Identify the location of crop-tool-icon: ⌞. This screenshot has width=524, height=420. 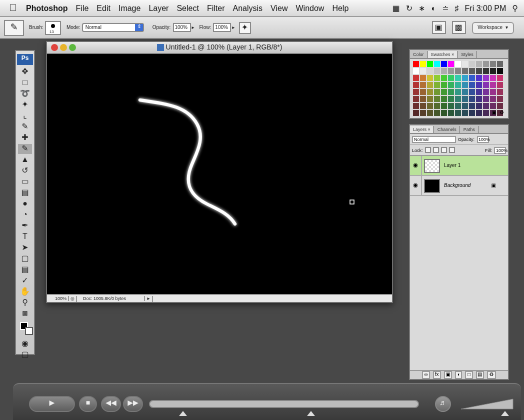
(25, 116).